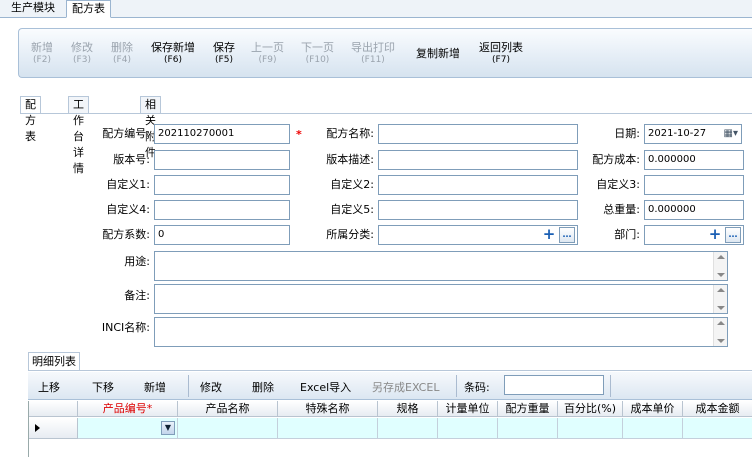 The image size is (752, 457). I want to click on copy-new-button: 复制新增, so click(438, 53).